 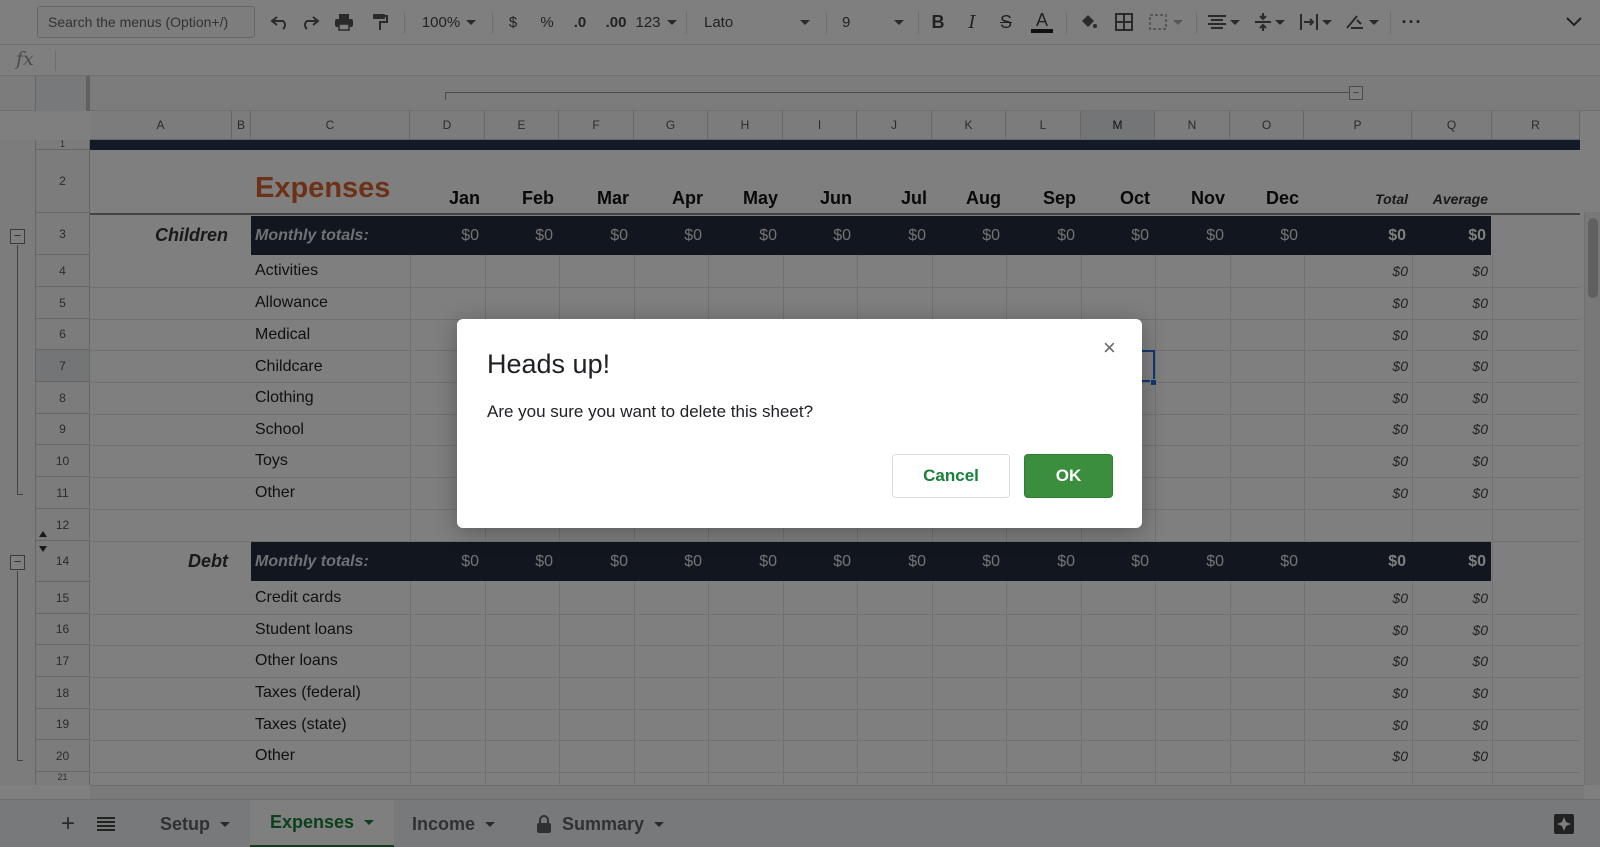 I want to click on cancel-button: Cancel, so click(x=951, y=476).